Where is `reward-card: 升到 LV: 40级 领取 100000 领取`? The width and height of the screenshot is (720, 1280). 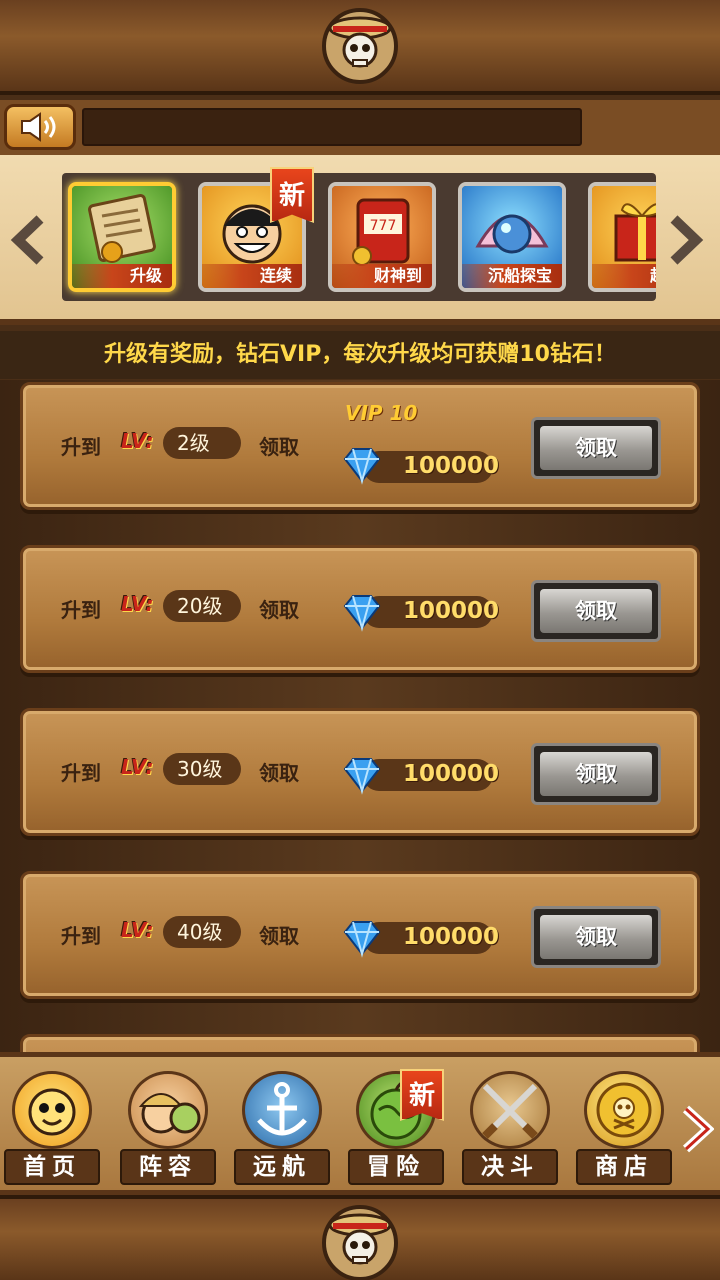
reward-card: 升到 LV: 40级 领取 100000 领取 is located at coordinates (360, 935).